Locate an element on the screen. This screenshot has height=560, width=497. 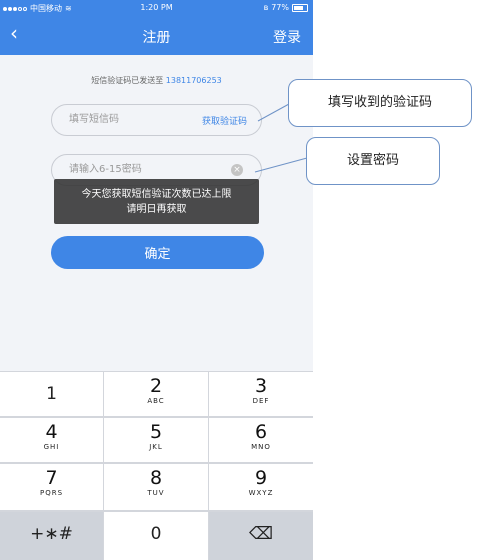
key-0-digit: 0 is located at coordinates (156, 534).